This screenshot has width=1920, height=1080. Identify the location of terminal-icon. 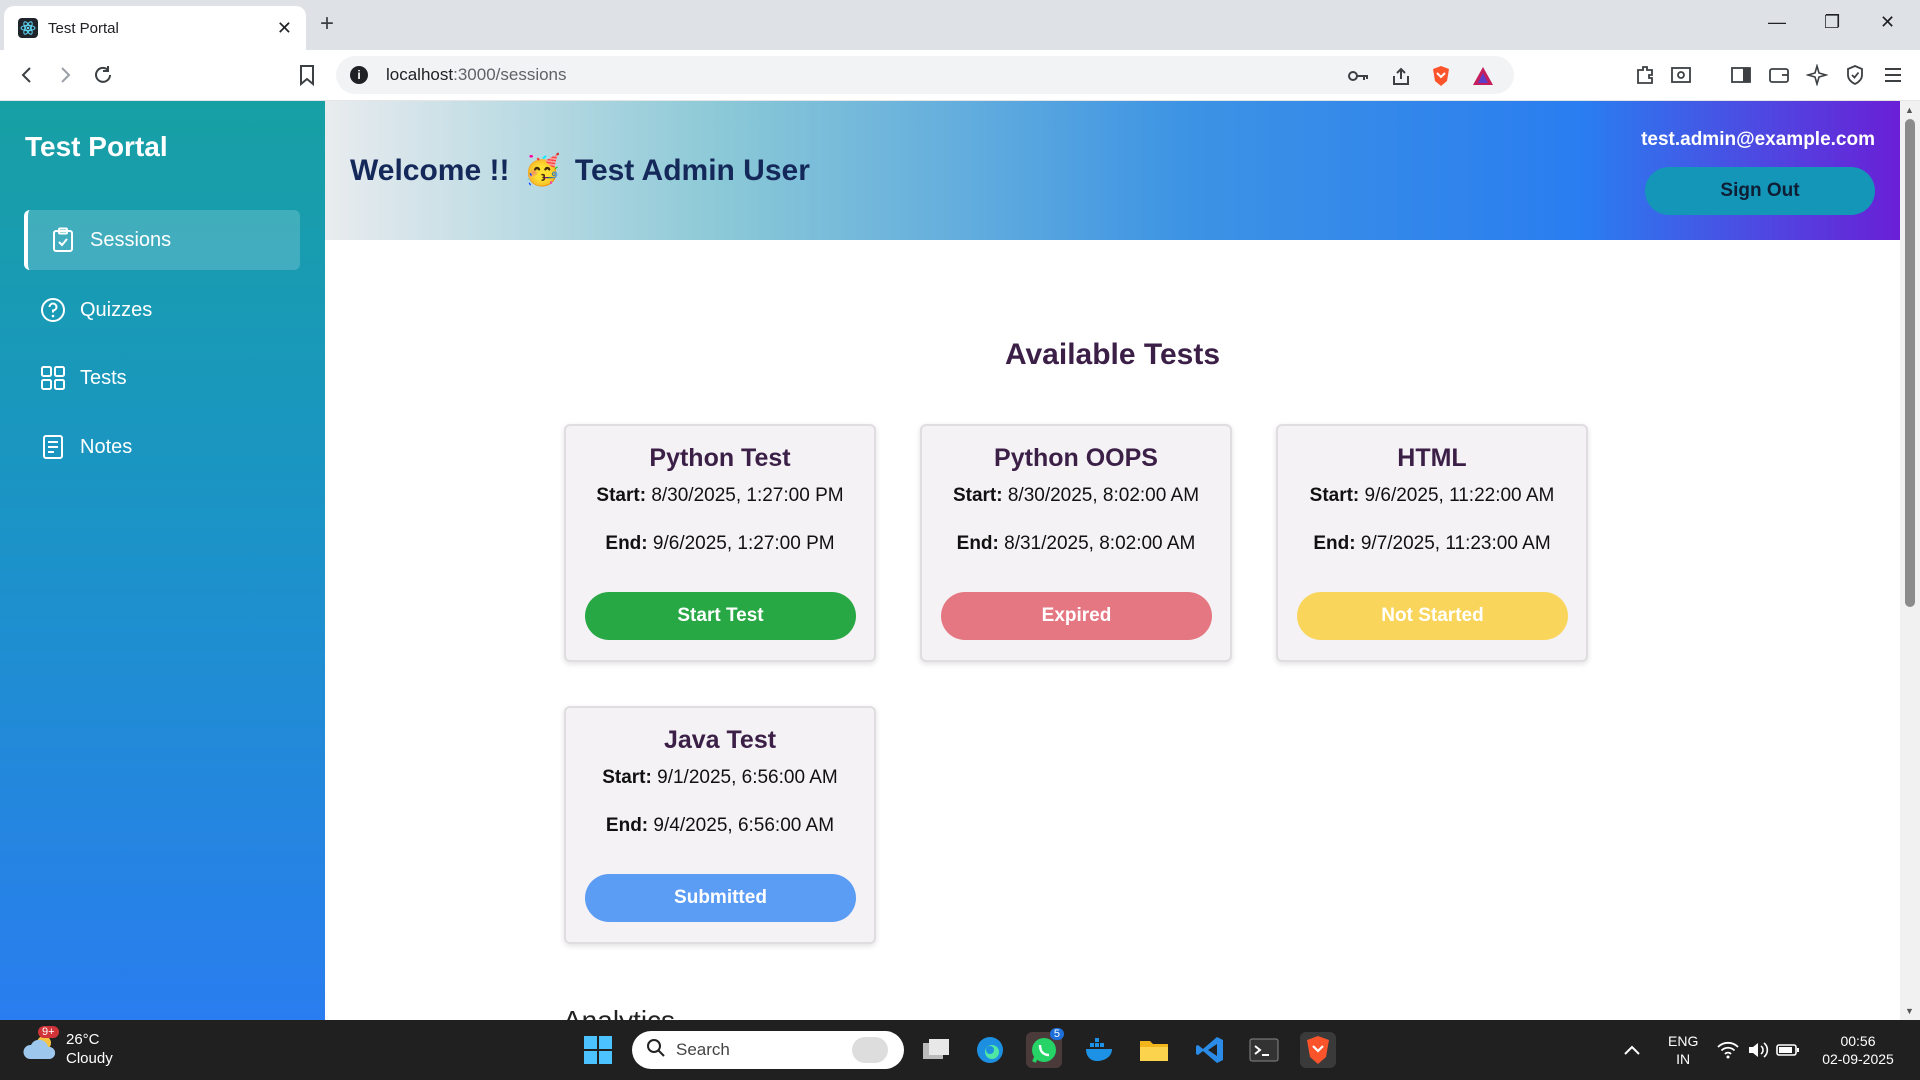
(1264, 1050).